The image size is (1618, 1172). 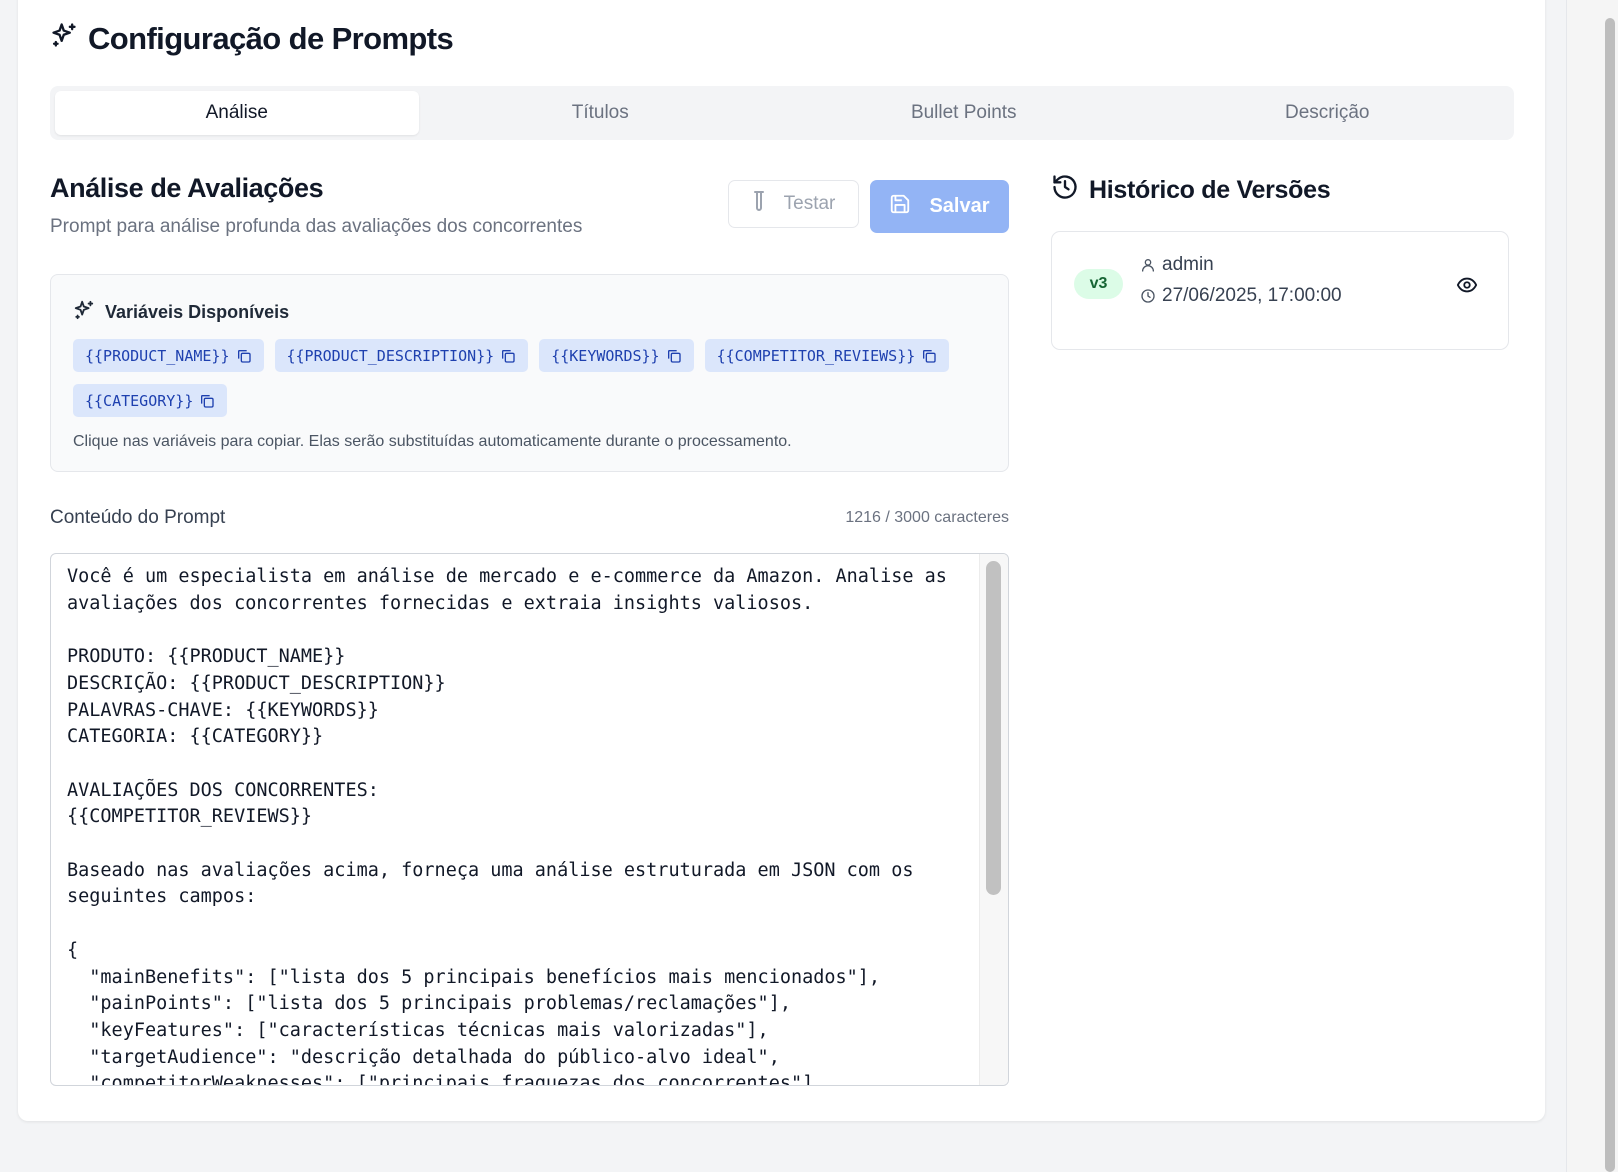 What do you see at coordinates (601, 113) in the screenshot?
I see `tab-titulos: Títulos` at bounding box center [601, 113].